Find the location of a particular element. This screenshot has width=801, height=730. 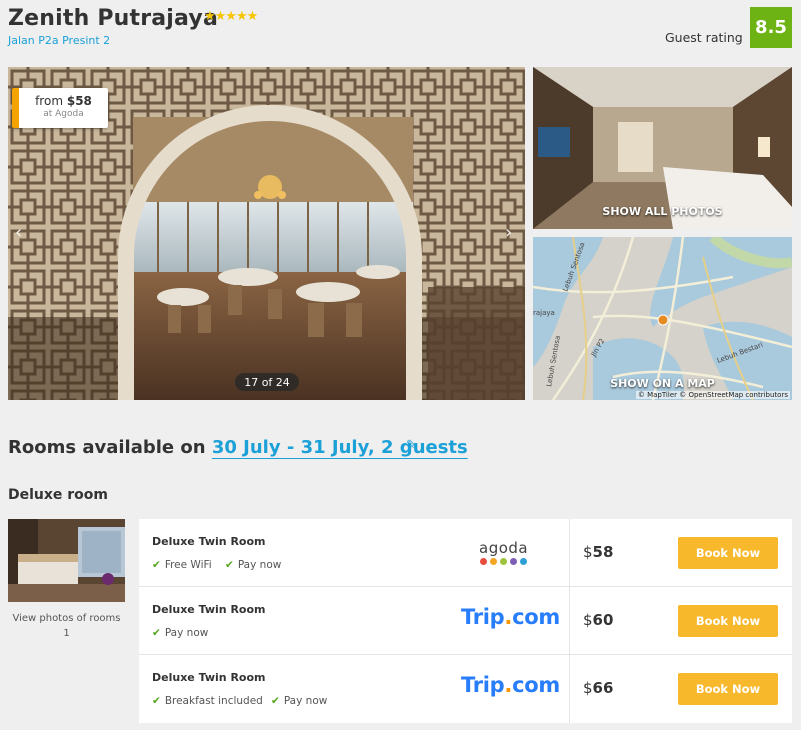

guest-rating-label: Guest rating is located at coordinates (704, 37).